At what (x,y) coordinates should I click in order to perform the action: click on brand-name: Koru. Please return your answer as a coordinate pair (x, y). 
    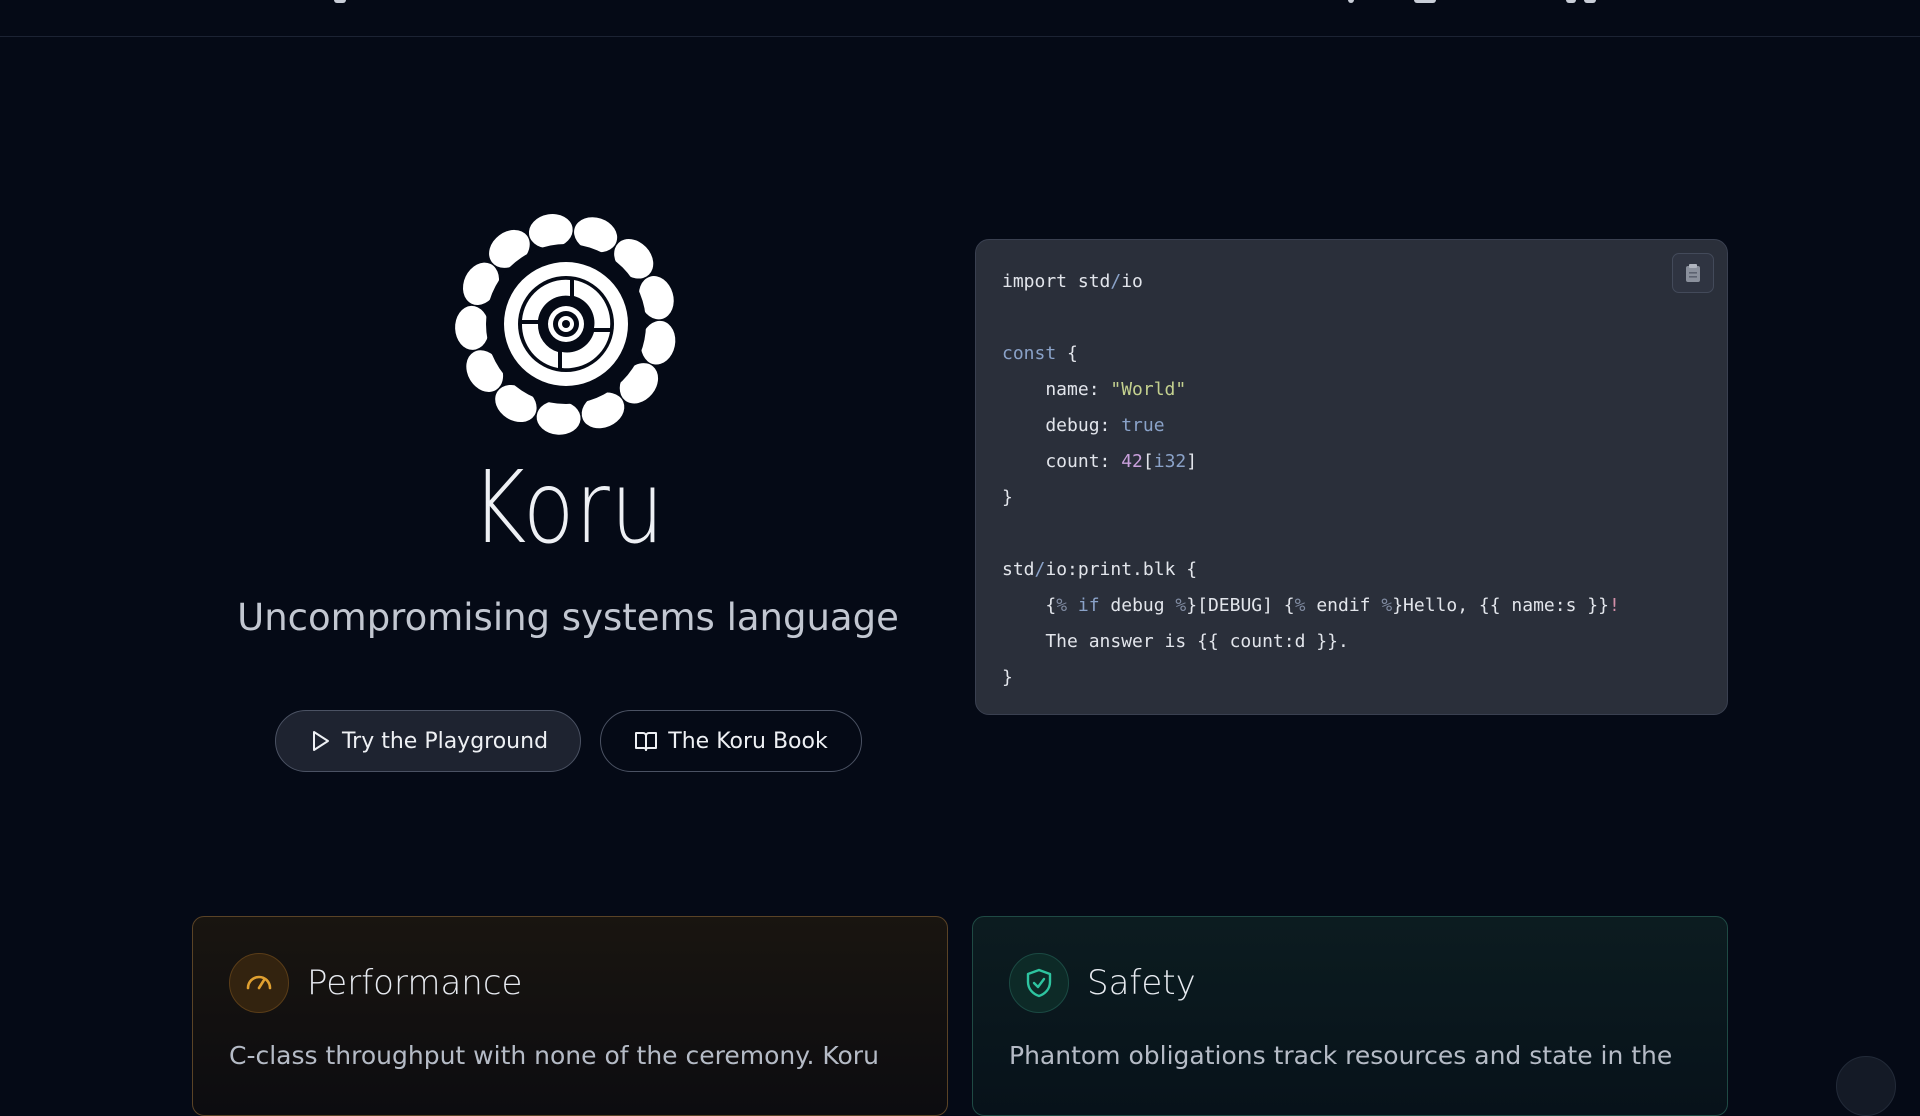
    Looking at the image, I should click on (568, 507).